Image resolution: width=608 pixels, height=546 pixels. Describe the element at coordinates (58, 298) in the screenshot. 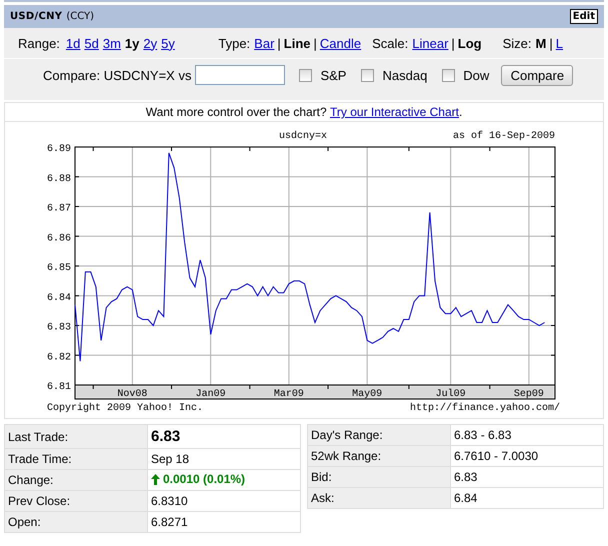

I see `y-tick-label: 6.84` at that location.